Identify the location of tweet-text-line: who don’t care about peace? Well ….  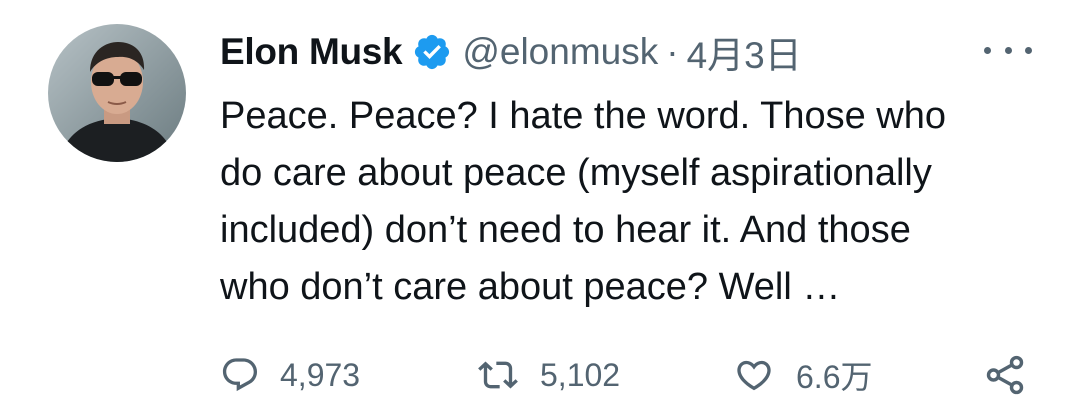
(530, 287).